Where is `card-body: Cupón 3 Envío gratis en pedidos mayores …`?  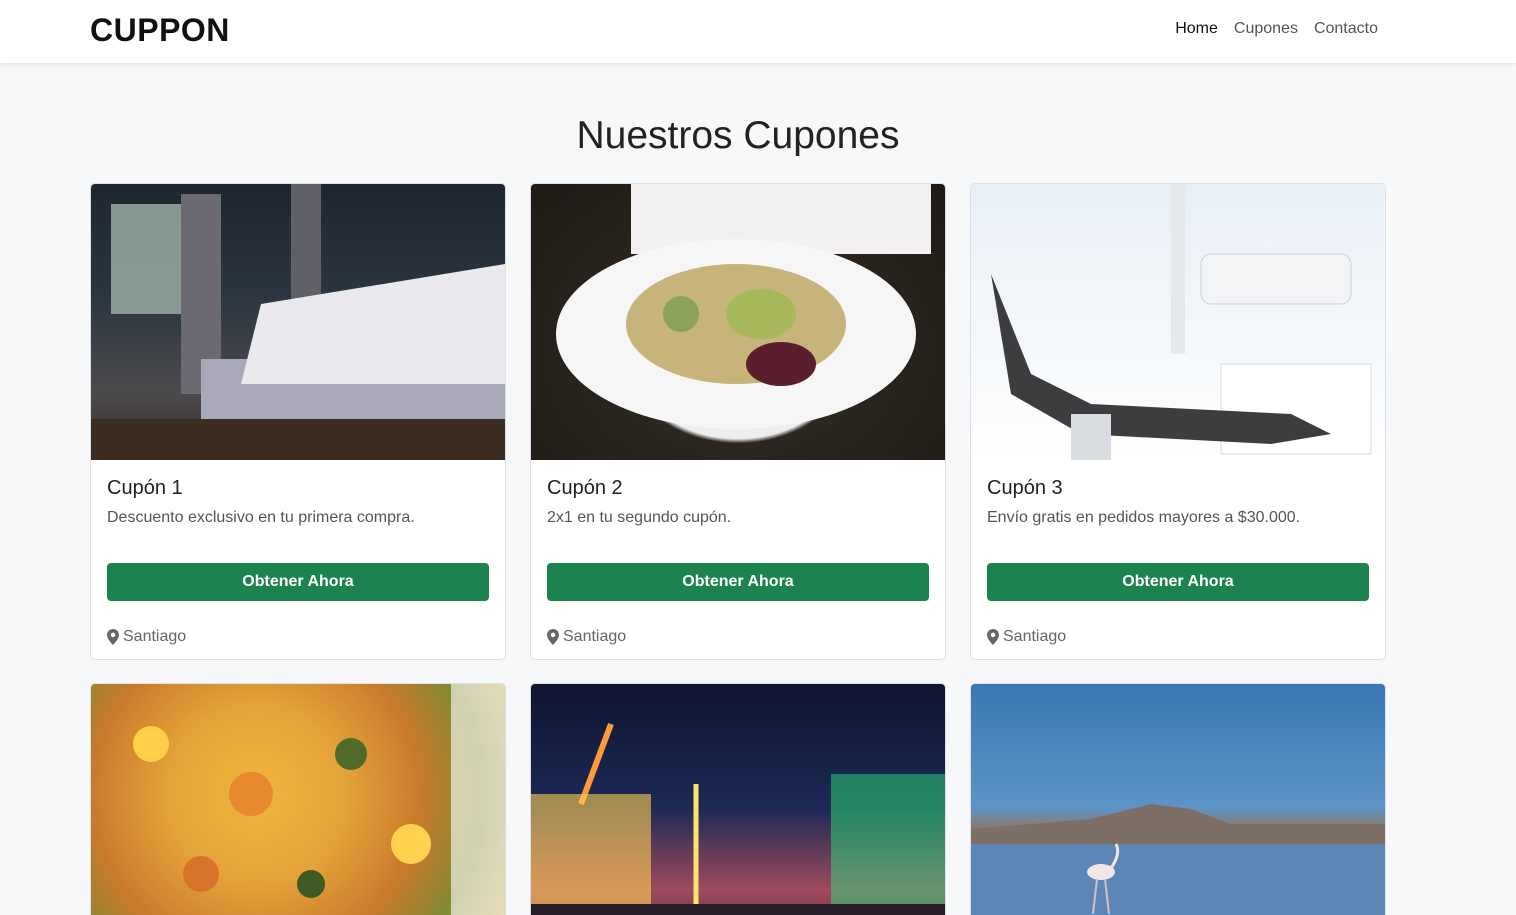
card-body: Cupón 3 Envío gratis en pedidos mayores … is located at coordinates (1178, 559).